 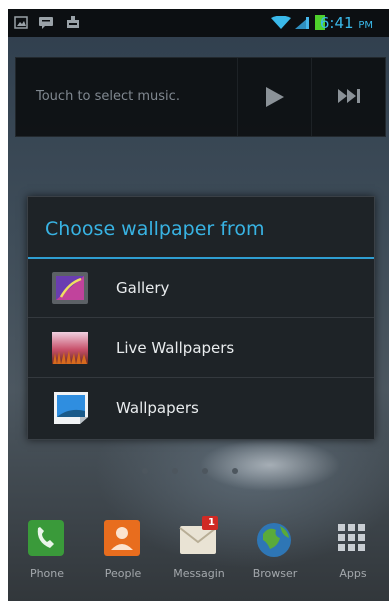 I want to click on option-gallery: Gallery, so click(x=201, y=288).